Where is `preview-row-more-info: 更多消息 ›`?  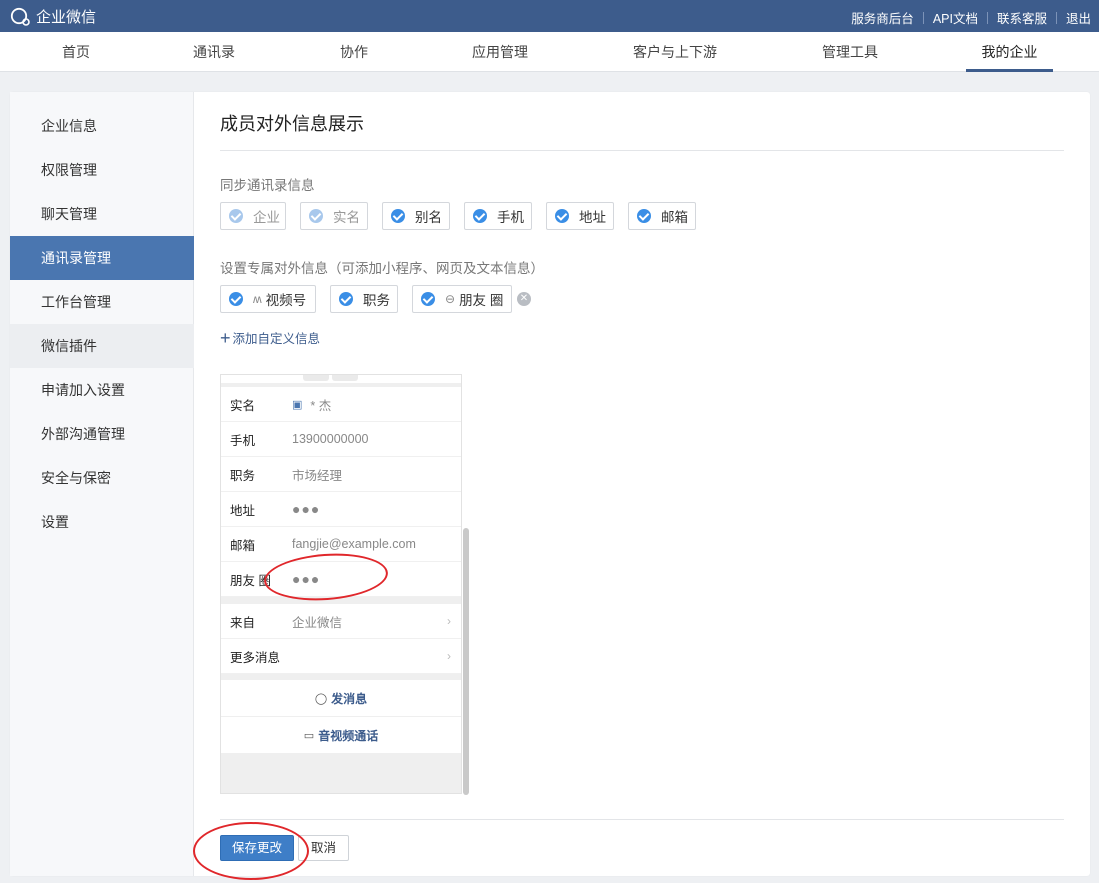
preview-row-more-info: 更多消息 › is located at coordinates (341, 656).